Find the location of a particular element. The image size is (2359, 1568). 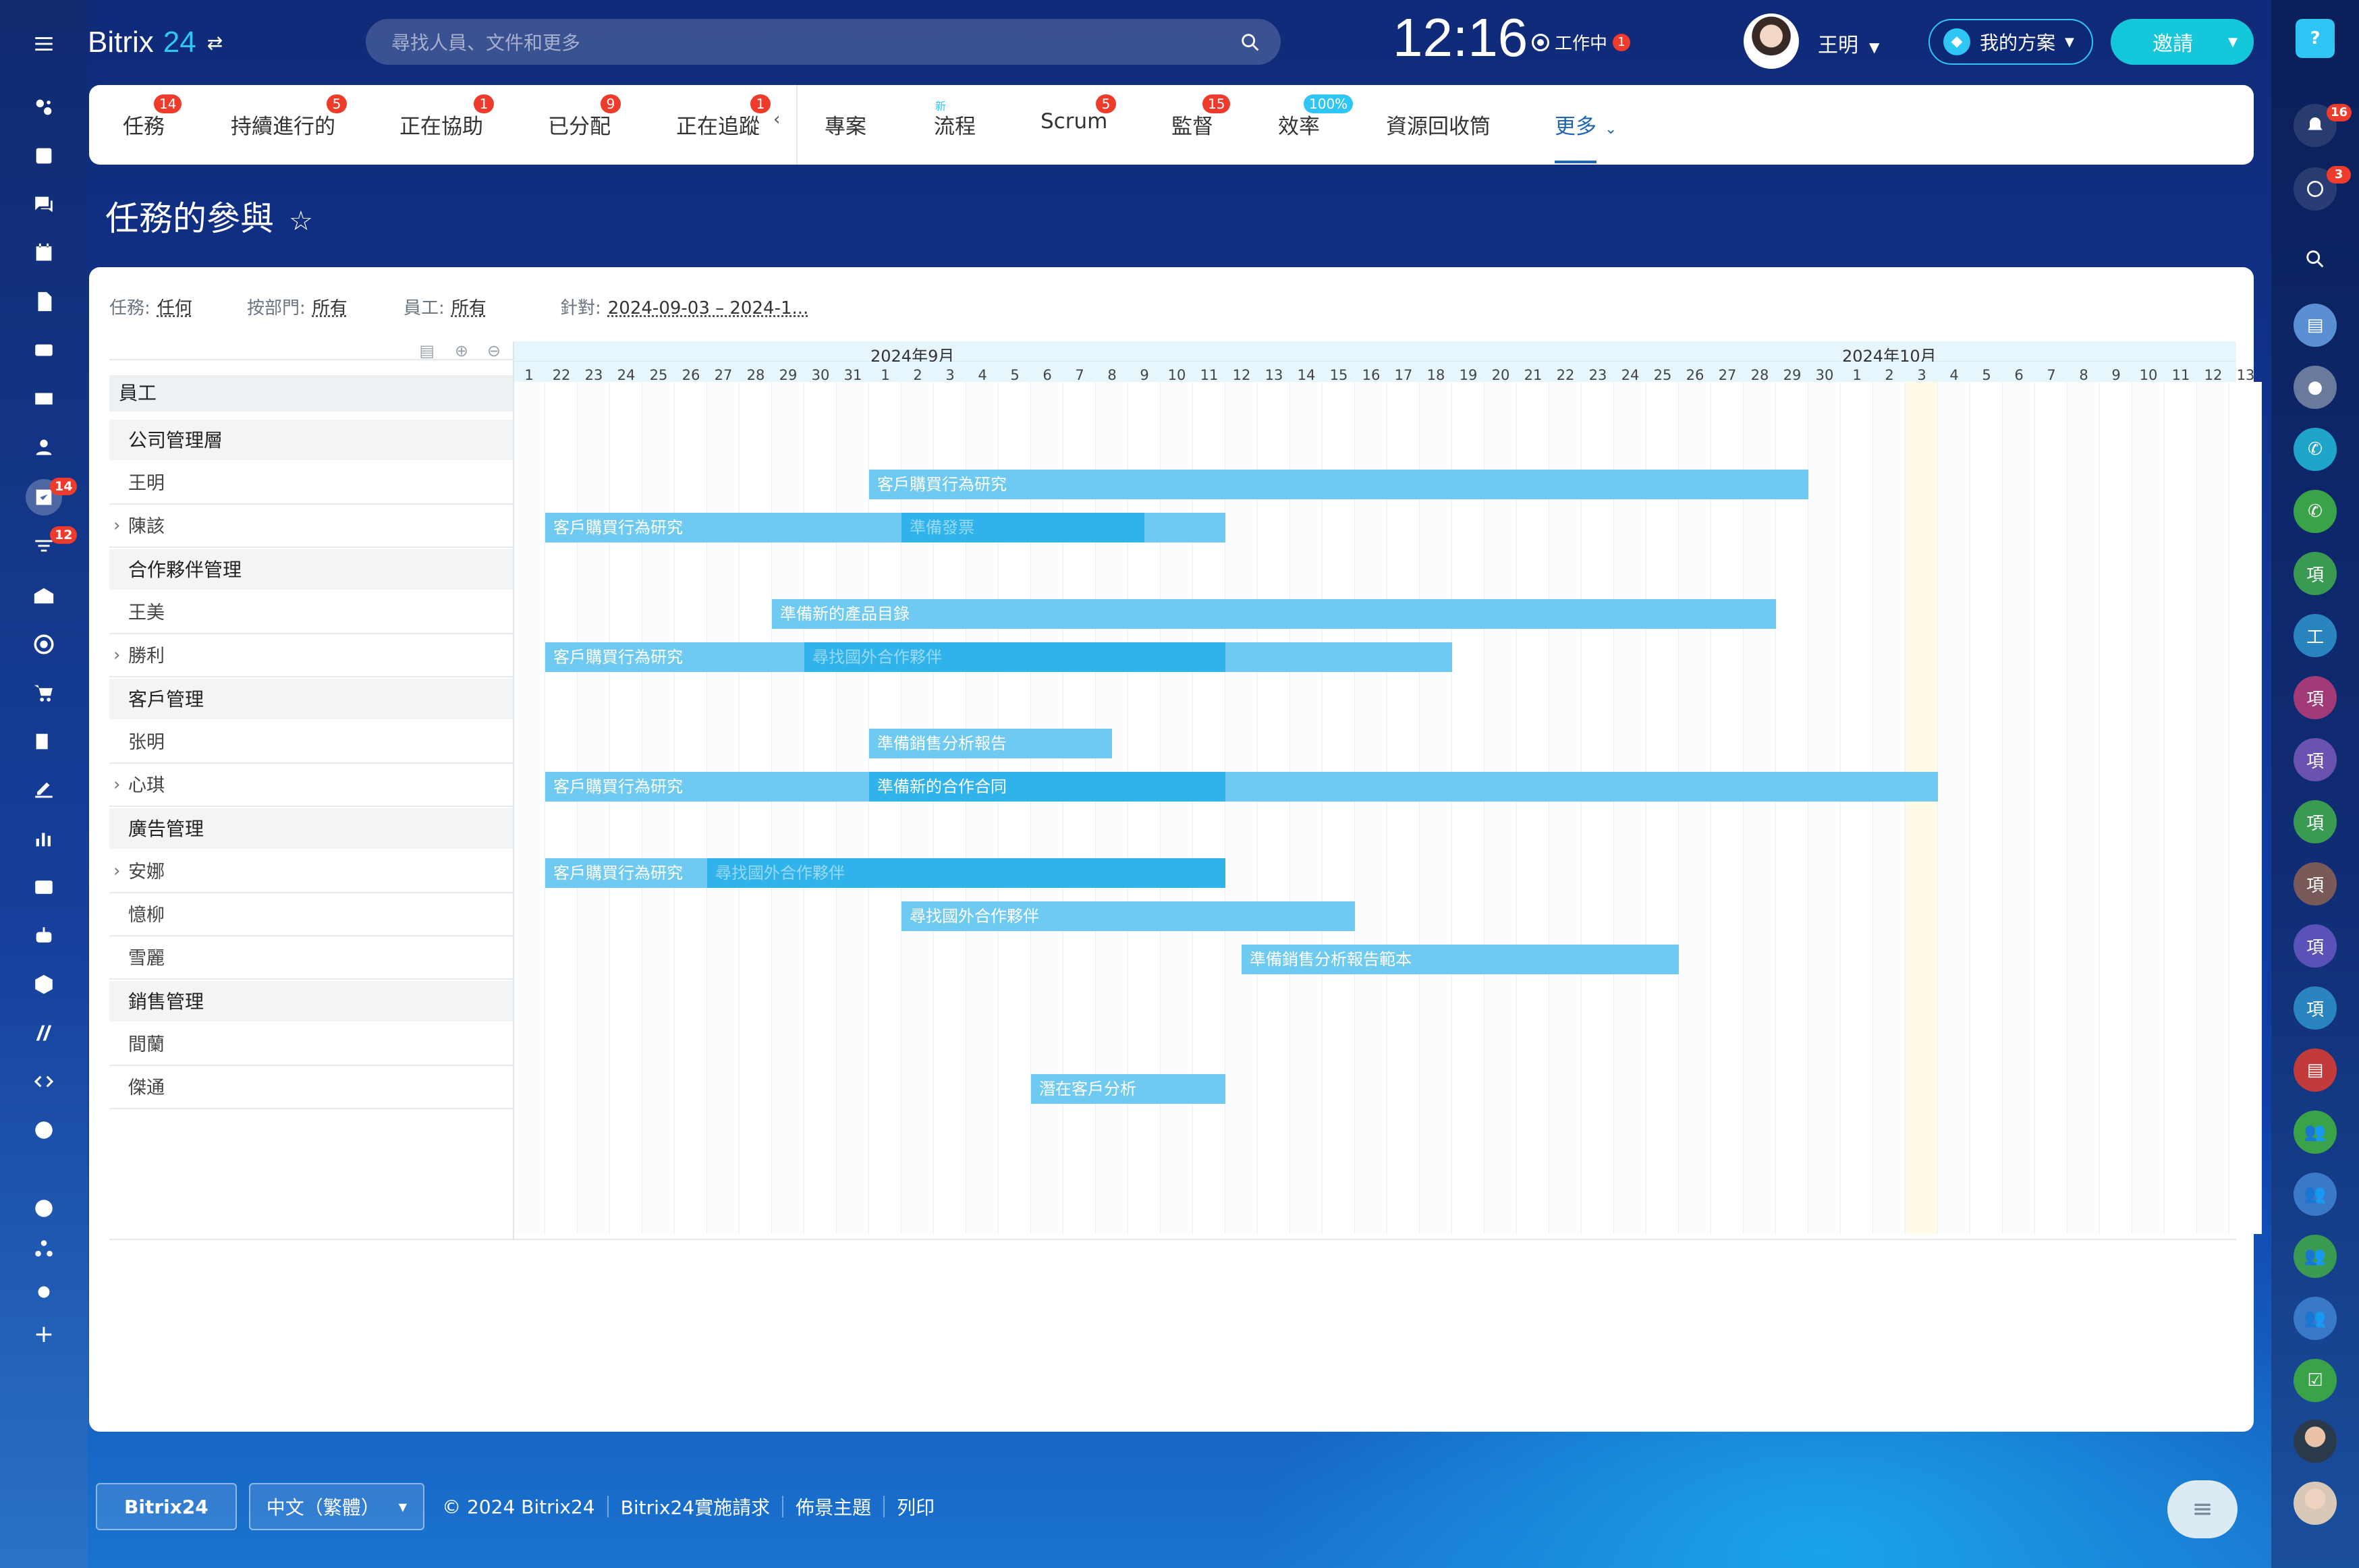

filter-emp-value: 所有 is located at coordinates (469, 308).